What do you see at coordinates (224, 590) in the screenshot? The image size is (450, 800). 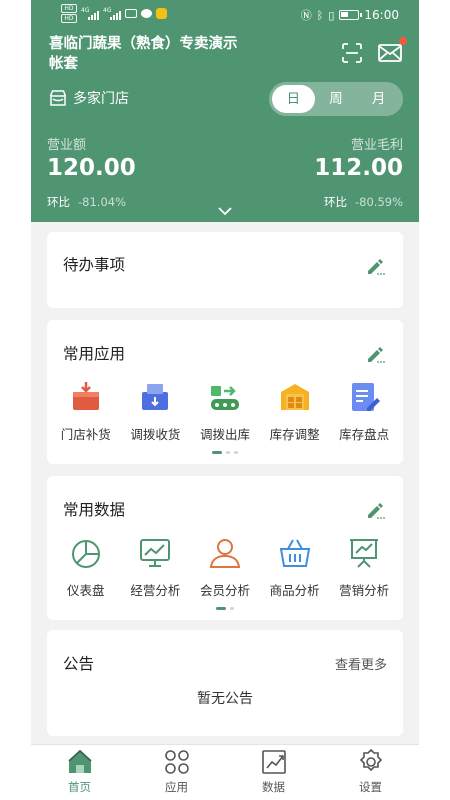 I see `data-label: 会员分析` at bounding box center [224, 590].